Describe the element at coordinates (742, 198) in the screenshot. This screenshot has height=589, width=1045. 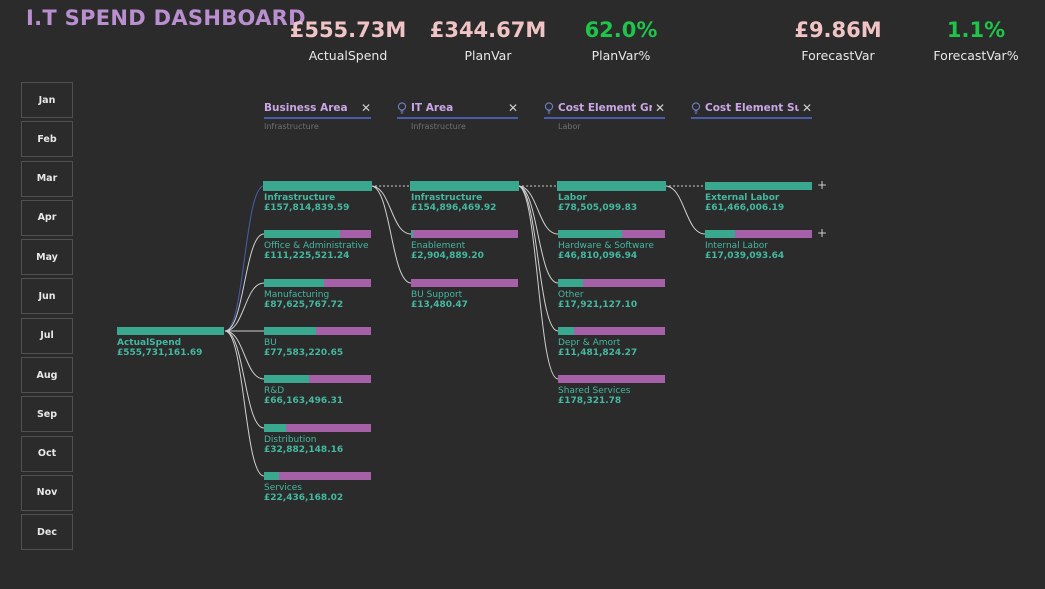
I see `node-label: External Labor` at that location.